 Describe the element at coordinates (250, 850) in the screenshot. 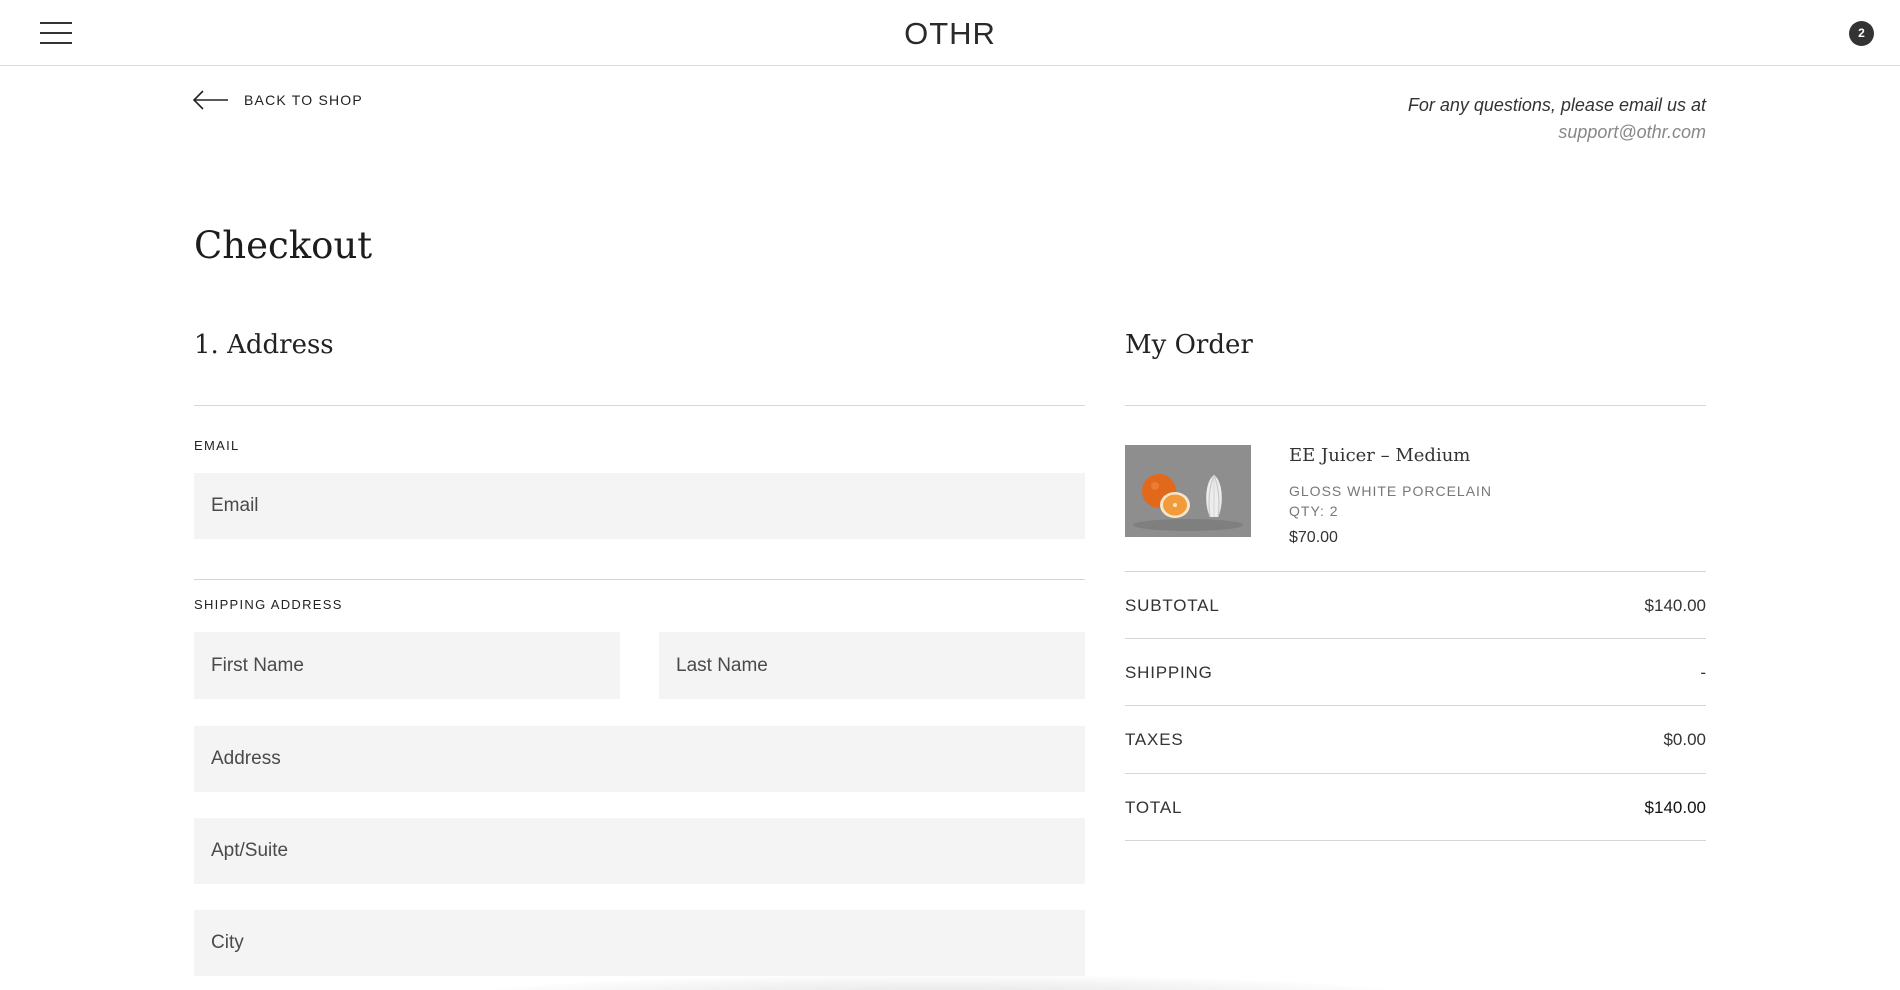

I see `apt-suite-placeholder: Apt/Suite` at that location.